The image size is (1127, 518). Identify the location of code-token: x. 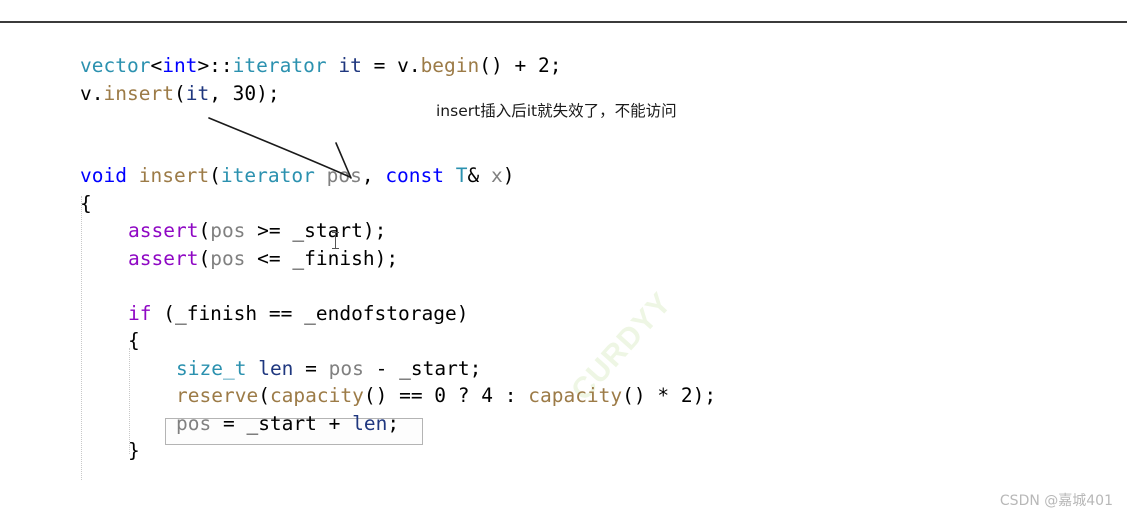
(497, 175).